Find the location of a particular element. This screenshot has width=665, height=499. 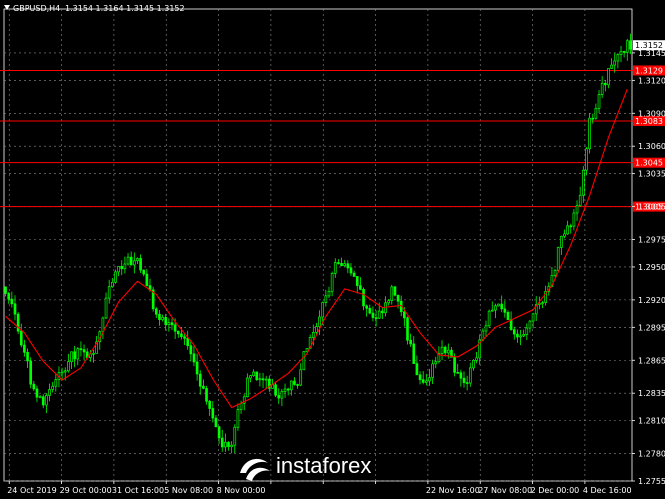

x-tick-label: 4 Dec 16:00 is located at coordinates (607, 490).